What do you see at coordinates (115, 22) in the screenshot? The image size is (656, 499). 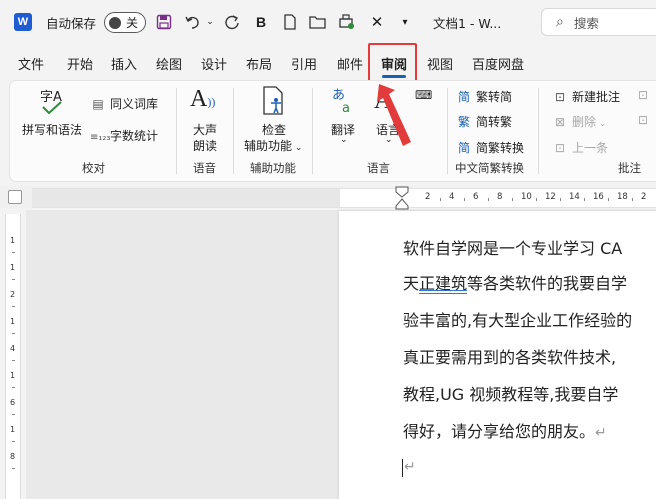 I see `toggle-knob` at bounding box center [115, 22].